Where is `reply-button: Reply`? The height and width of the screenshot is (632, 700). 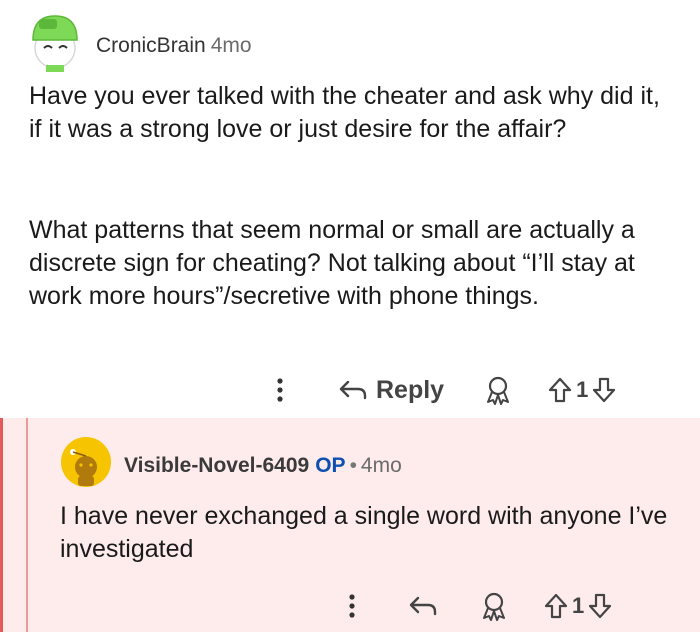 reply-button: Reply is located at coordinates (391, 390).